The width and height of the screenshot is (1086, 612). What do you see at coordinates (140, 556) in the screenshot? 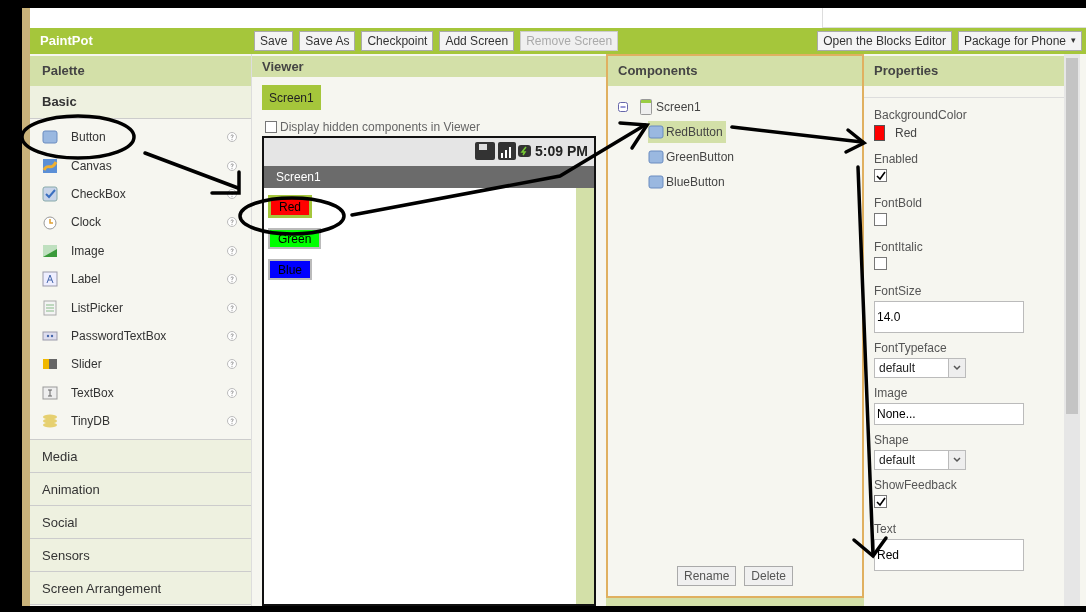
I see `palette-section-header: Sensors` at bounding box center [140, 556].